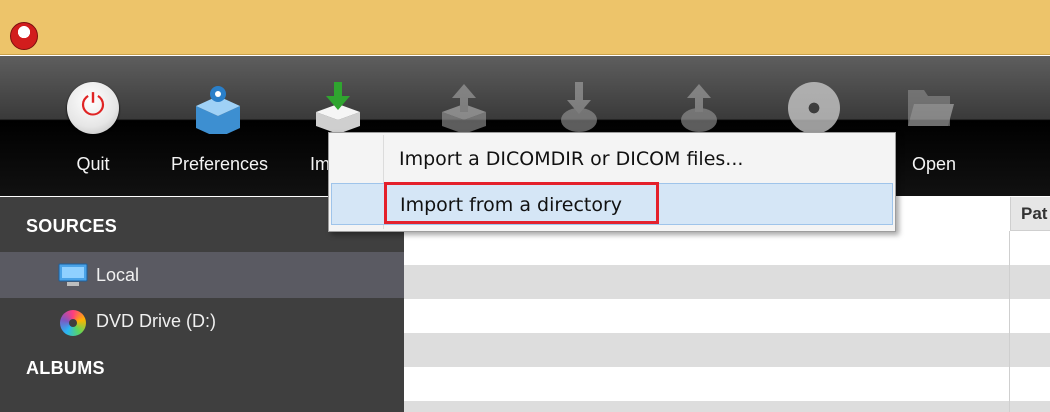  I want to click on quit-button: Quit, so click(93, 126).